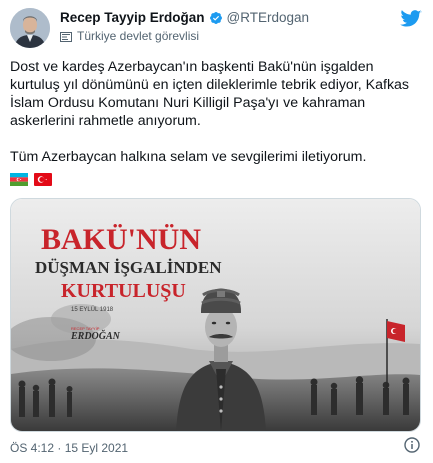 Image resolution: width=433 pixels, height=463 pixels. I want to click on info-icon, so click(412, 445).